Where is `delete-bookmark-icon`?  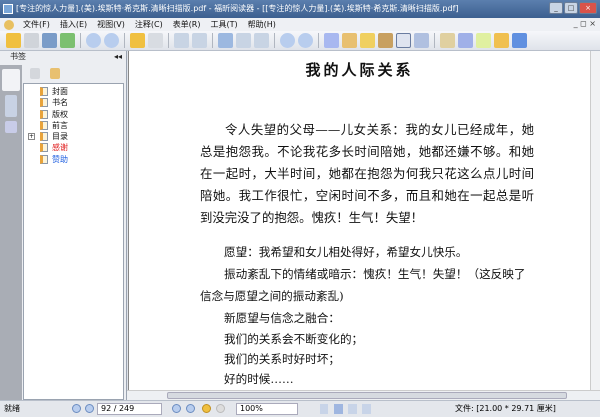 delete-bookmark-icon is located at coordinates (35, 73).